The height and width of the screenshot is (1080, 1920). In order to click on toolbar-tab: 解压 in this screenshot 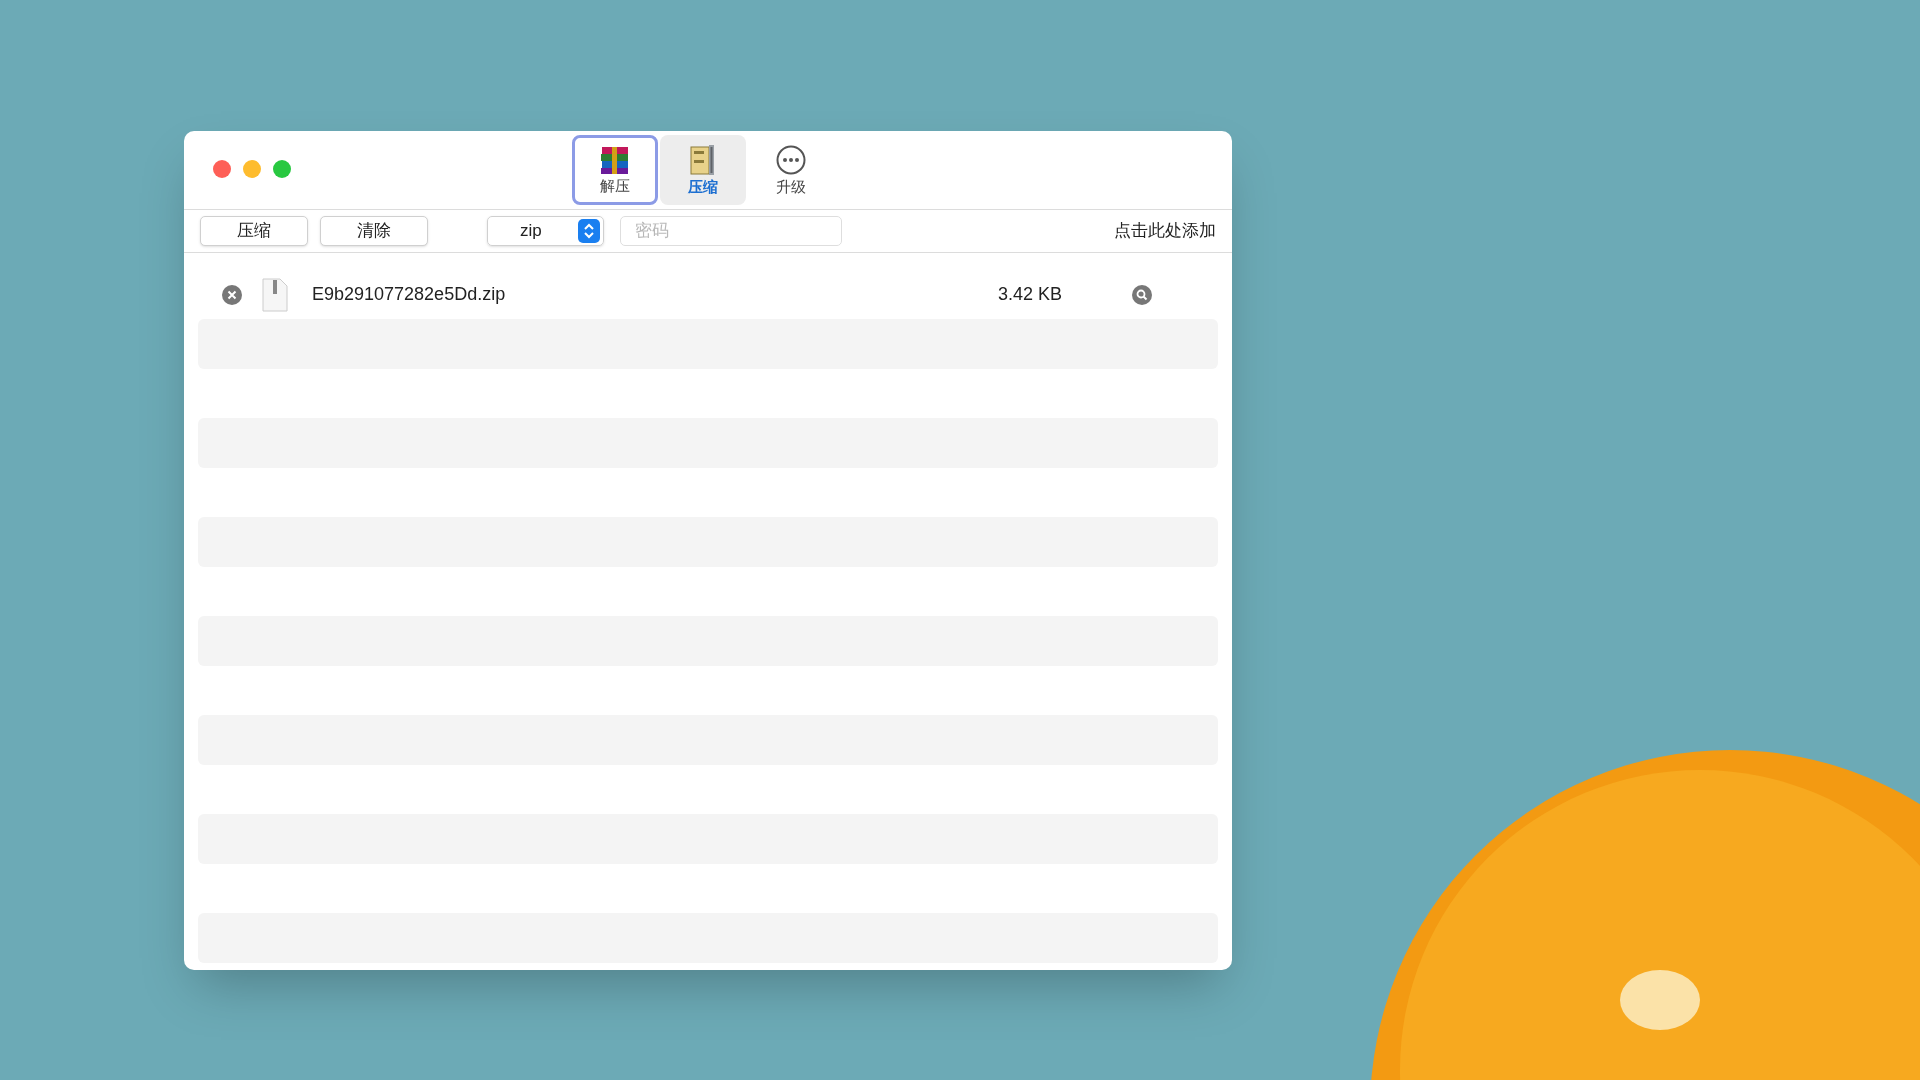, I will do `click(615, 170)`.